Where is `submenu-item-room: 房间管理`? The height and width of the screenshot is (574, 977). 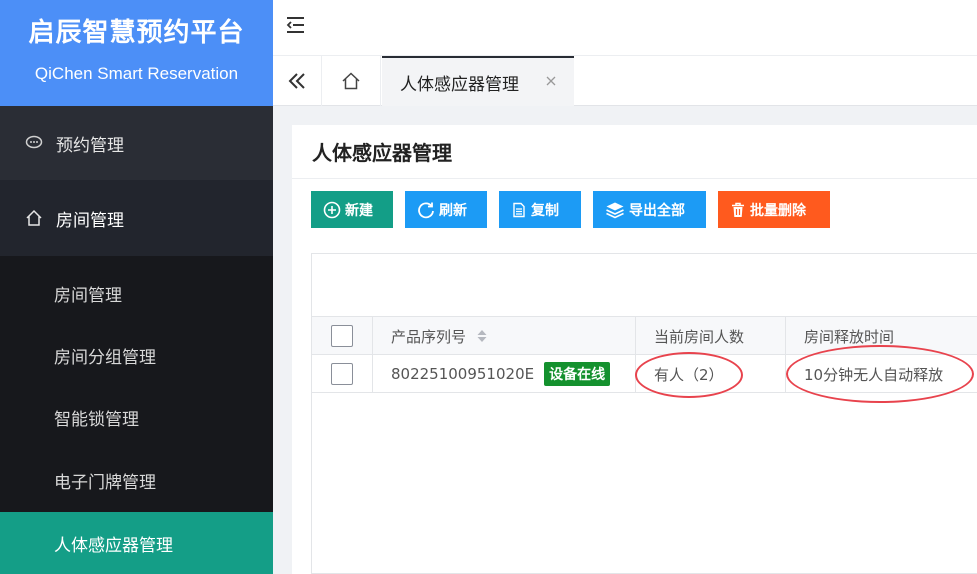 submenu-item-room: 房间管理 is located at coordinates (136, 293).